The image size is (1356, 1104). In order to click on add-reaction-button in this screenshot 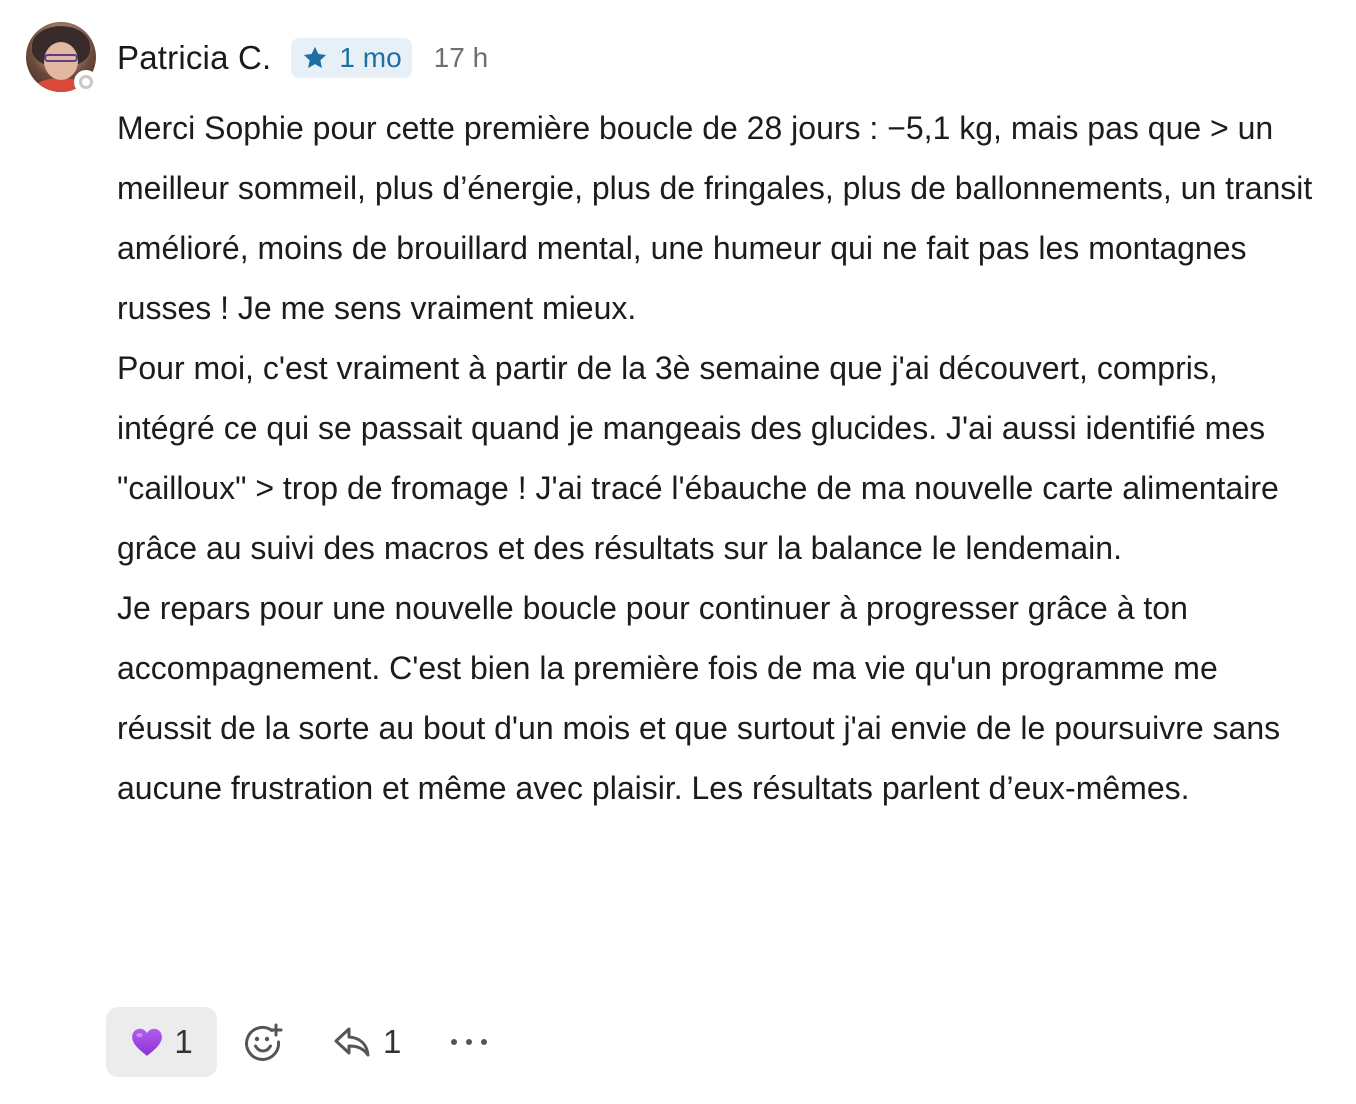, I will do `click(263, 1042)`.